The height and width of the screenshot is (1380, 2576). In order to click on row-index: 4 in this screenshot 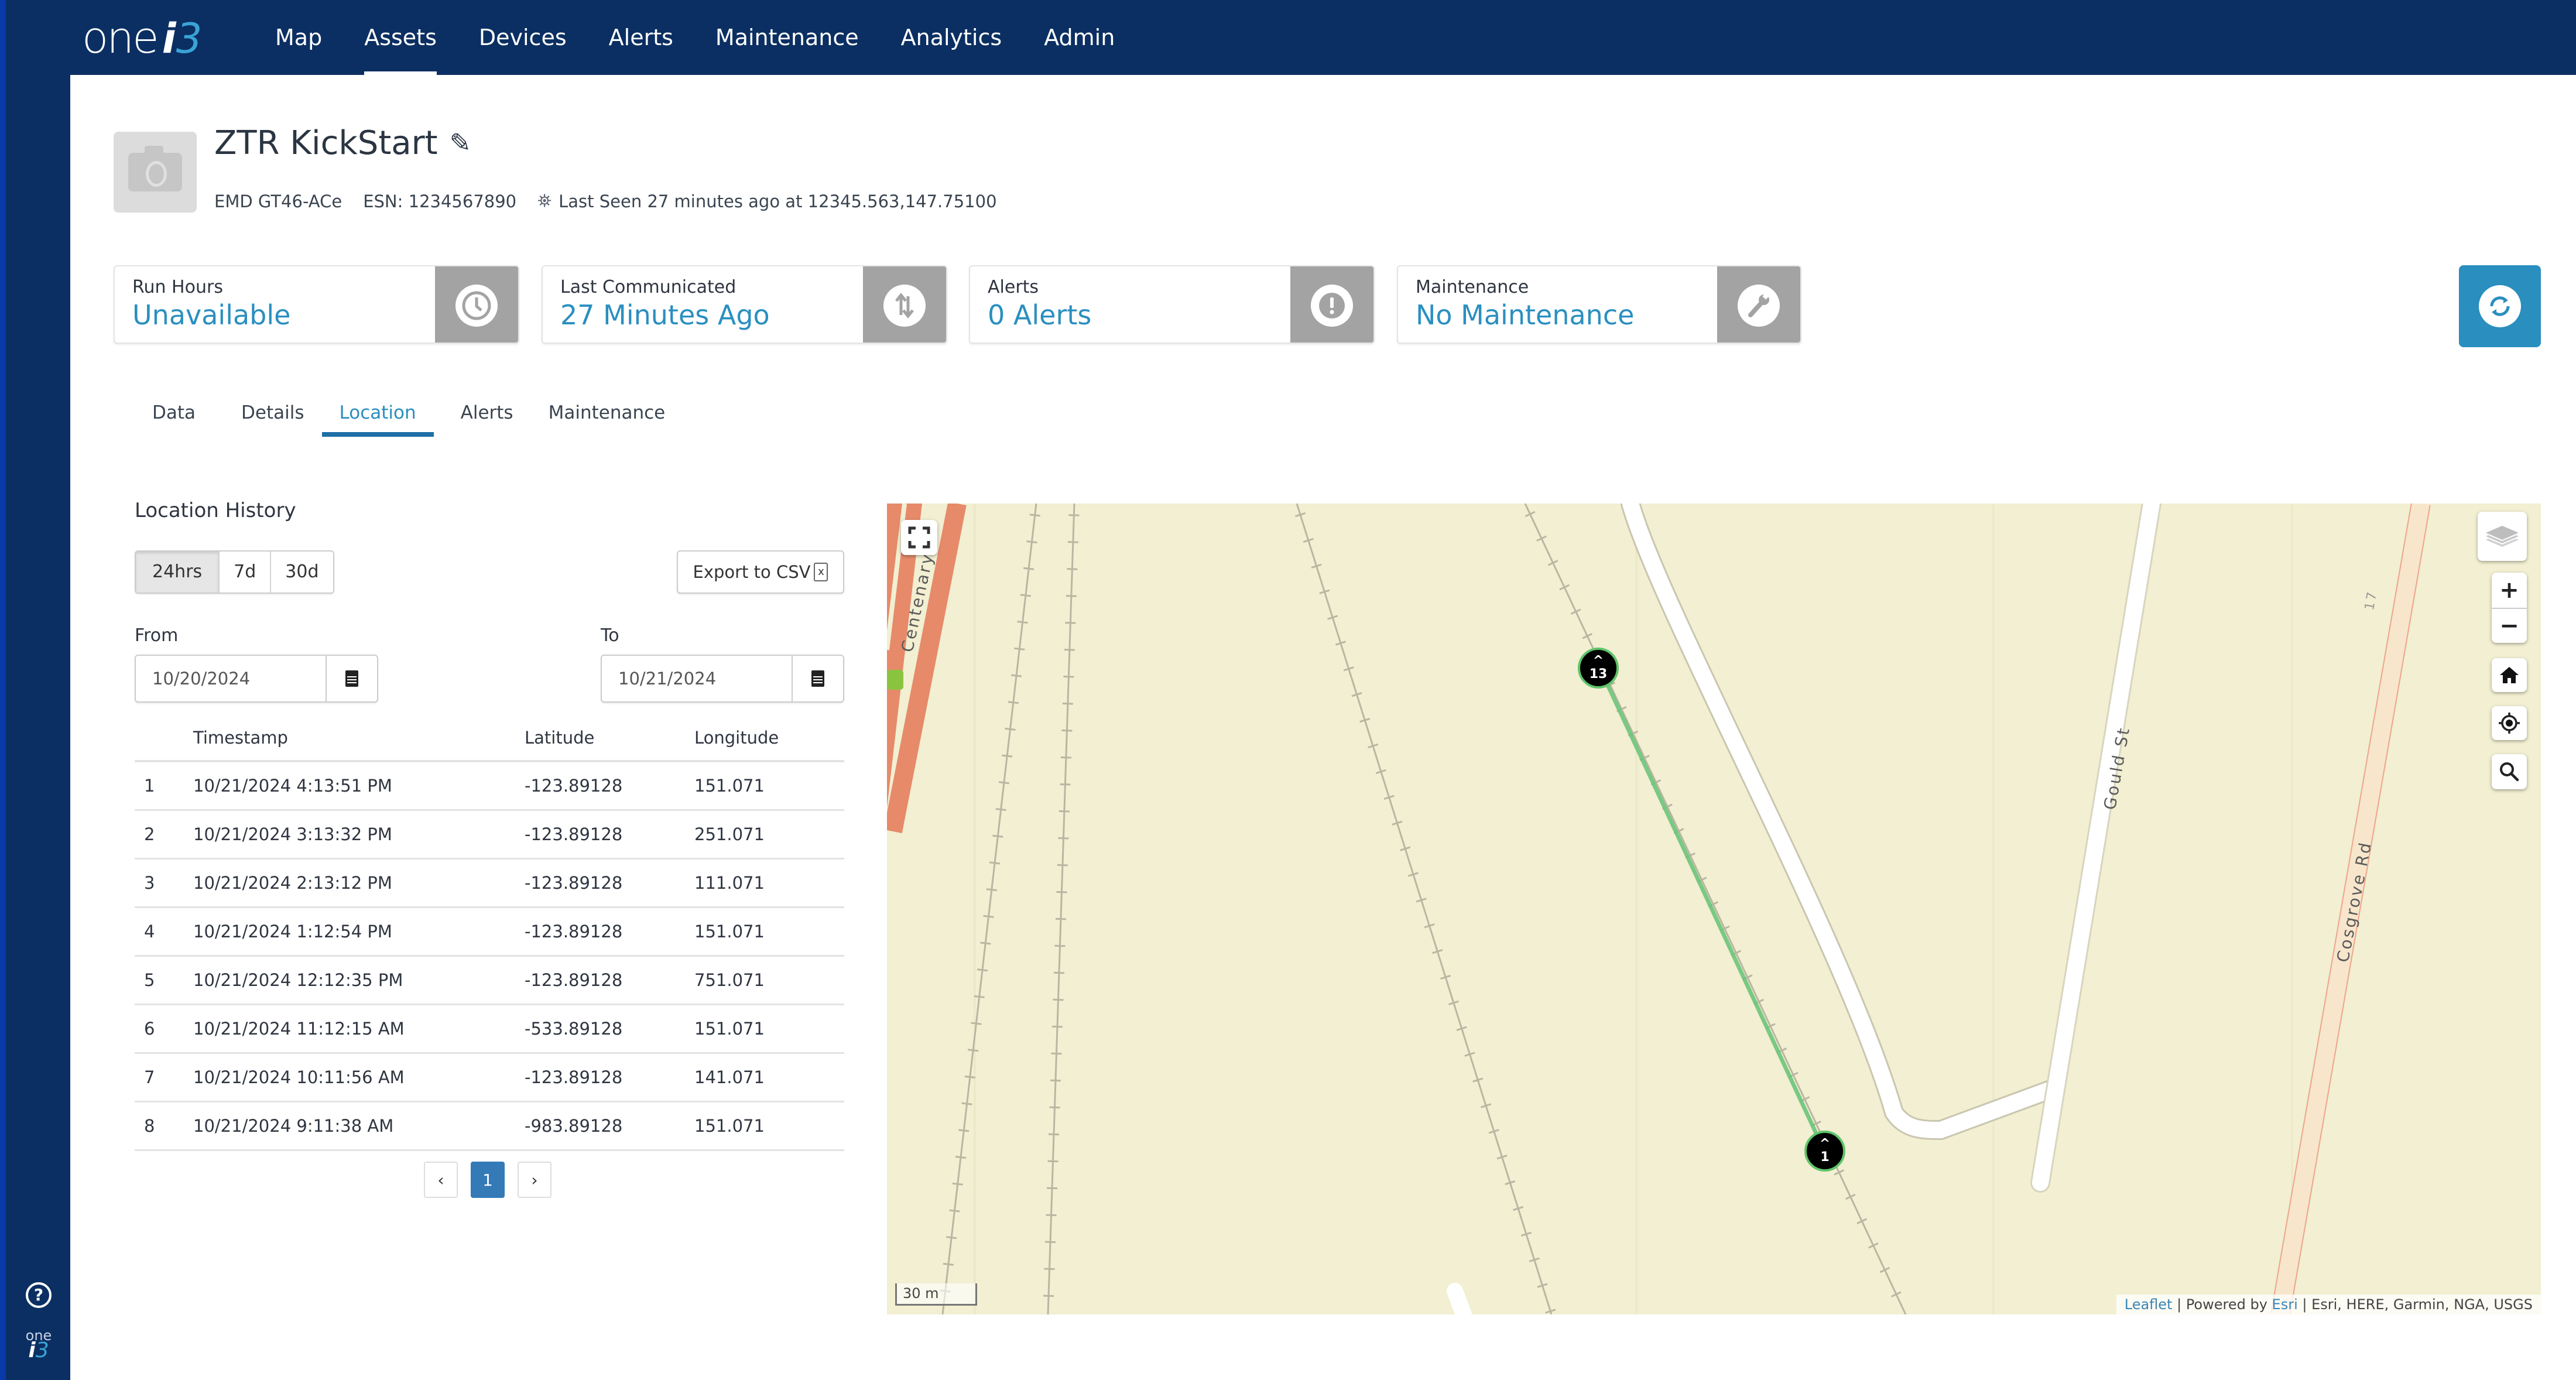, I will do `click(164, 932)`.